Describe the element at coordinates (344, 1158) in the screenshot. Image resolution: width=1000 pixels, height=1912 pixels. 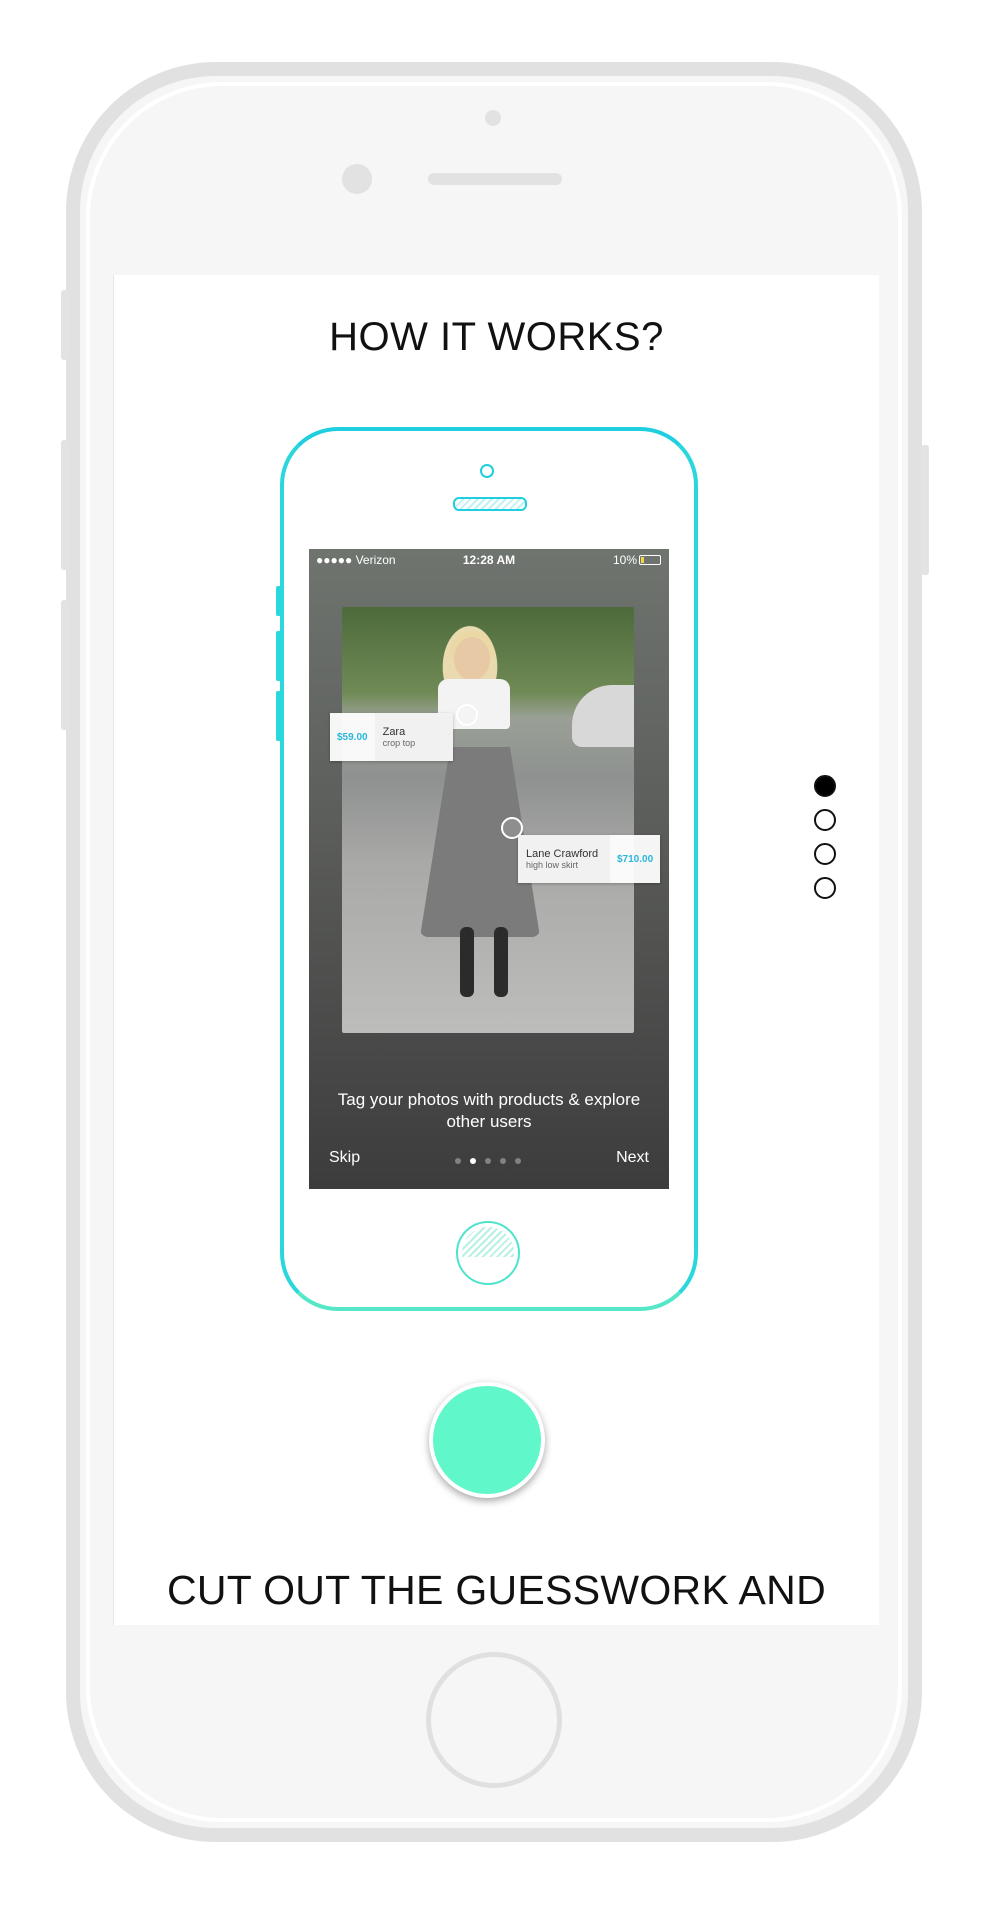
I see `skip-button: Skip` at that location.